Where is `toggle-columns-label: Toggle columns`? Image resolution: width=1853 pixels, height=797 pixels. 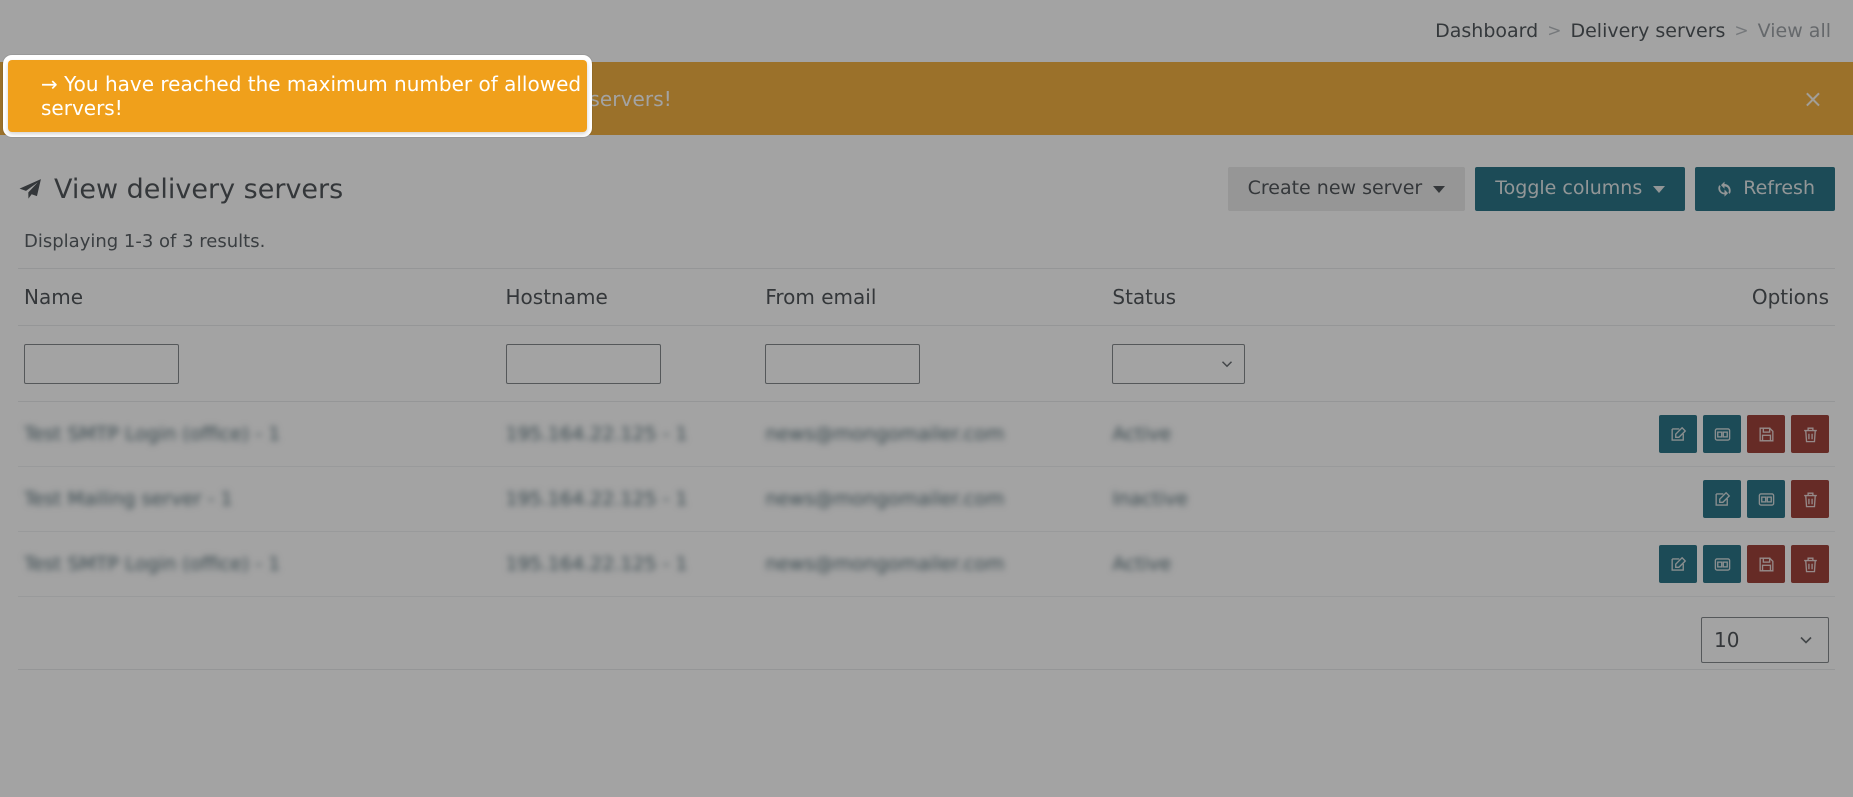
toggle-columns-label: Toggle columns is located at coordinates (1569, 188).